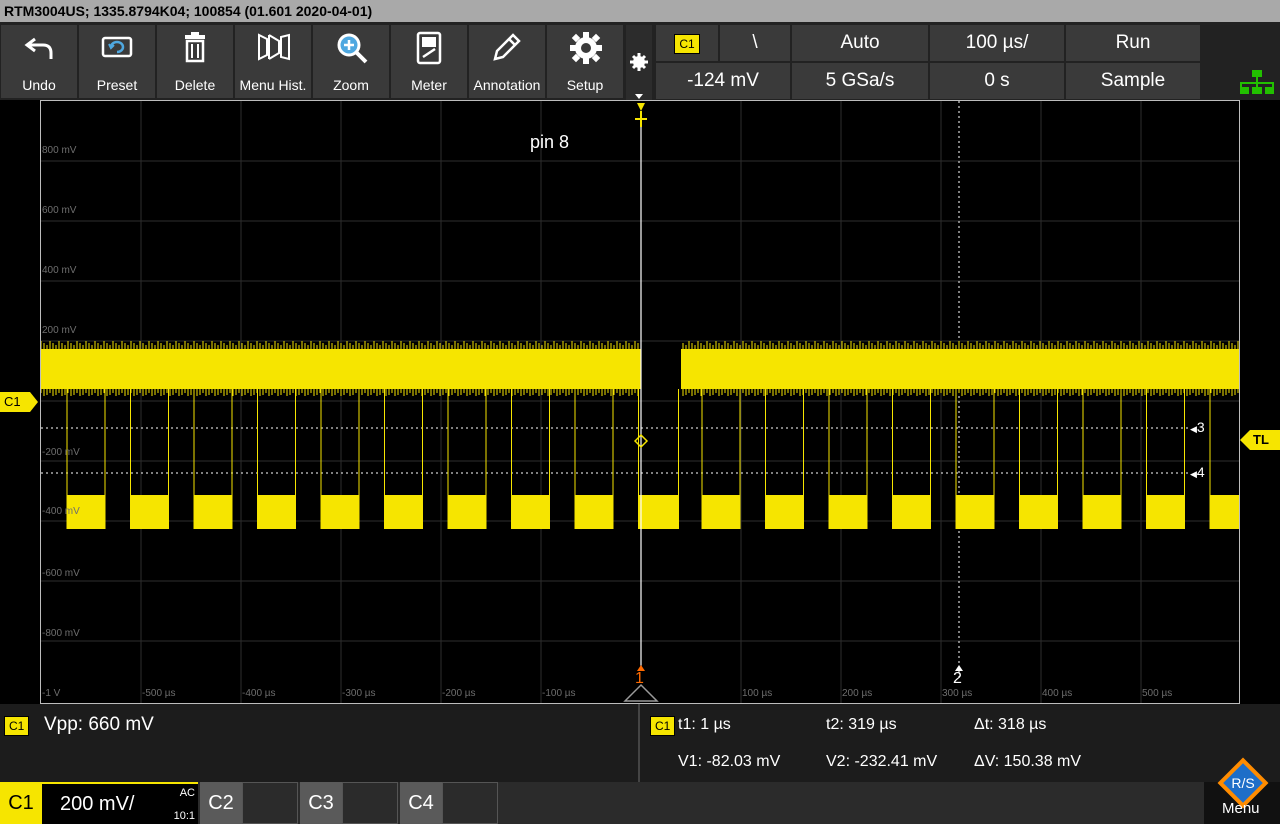 This screenshot has width=1280, height=824. What do you see at coordinates (259, 693) in the screenshot?
I see `x-label-neg400: -400 µs` at bounding box center [259, 693].